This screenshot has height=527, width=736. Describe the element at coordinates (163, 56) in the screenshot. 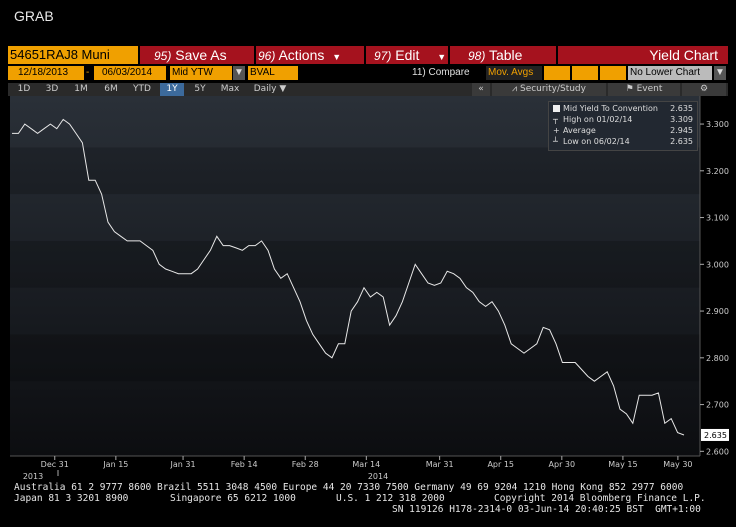

I see `save-as-number: 95)` at that location.